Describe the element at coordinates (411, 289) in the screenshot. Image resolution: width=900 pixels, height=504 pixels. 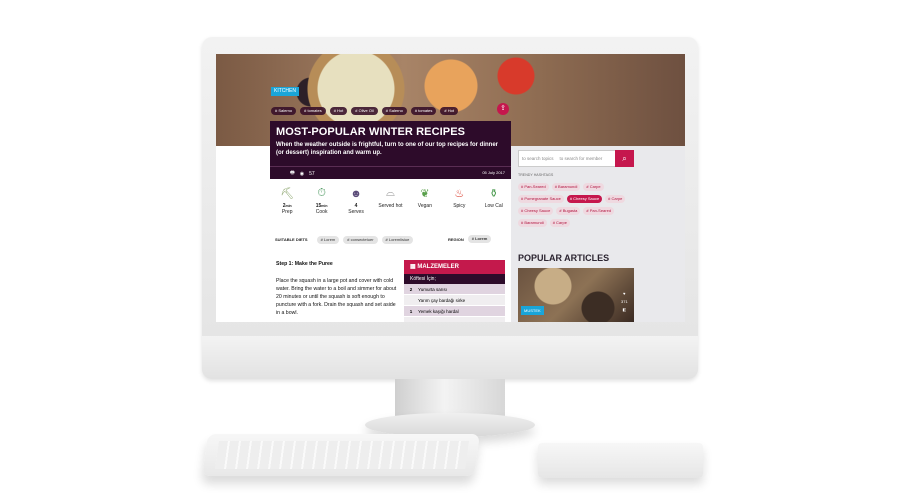
I see `ingredient-qty: 2` at that location.